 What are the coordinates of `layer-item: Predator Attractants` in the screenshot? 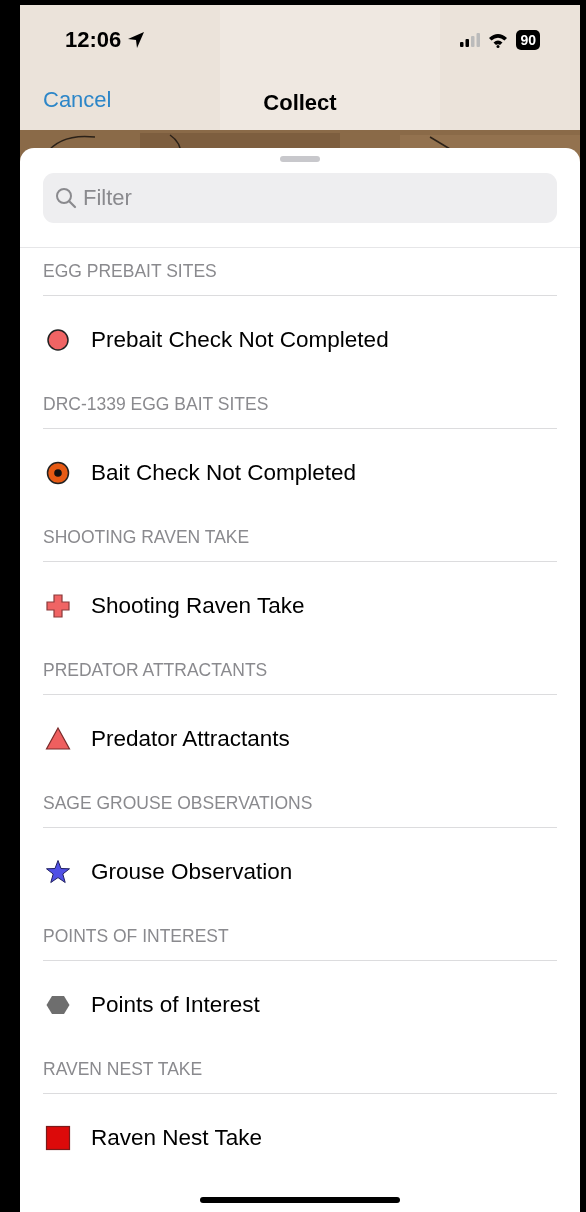 It's located at (300, 737).